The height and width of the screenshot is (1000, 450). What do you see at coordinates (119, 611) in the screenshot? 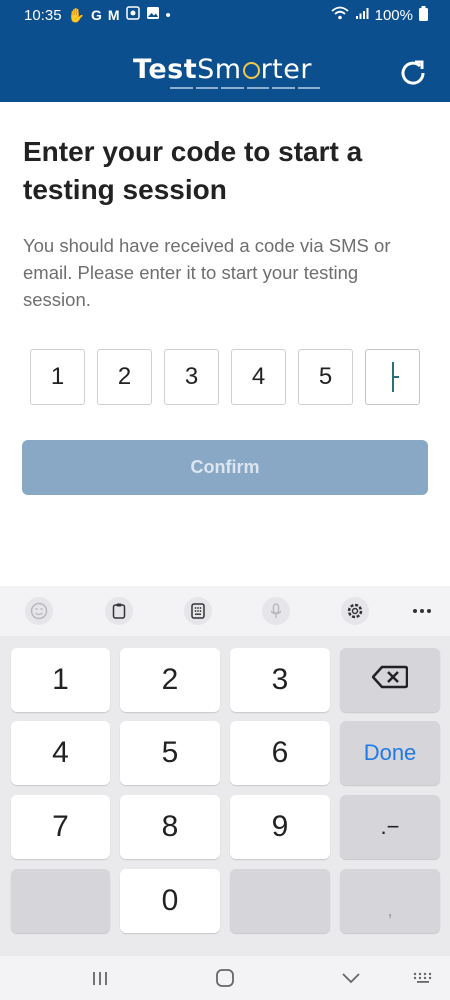
I see `clipboard-icon` at bounding box center [119, 611].